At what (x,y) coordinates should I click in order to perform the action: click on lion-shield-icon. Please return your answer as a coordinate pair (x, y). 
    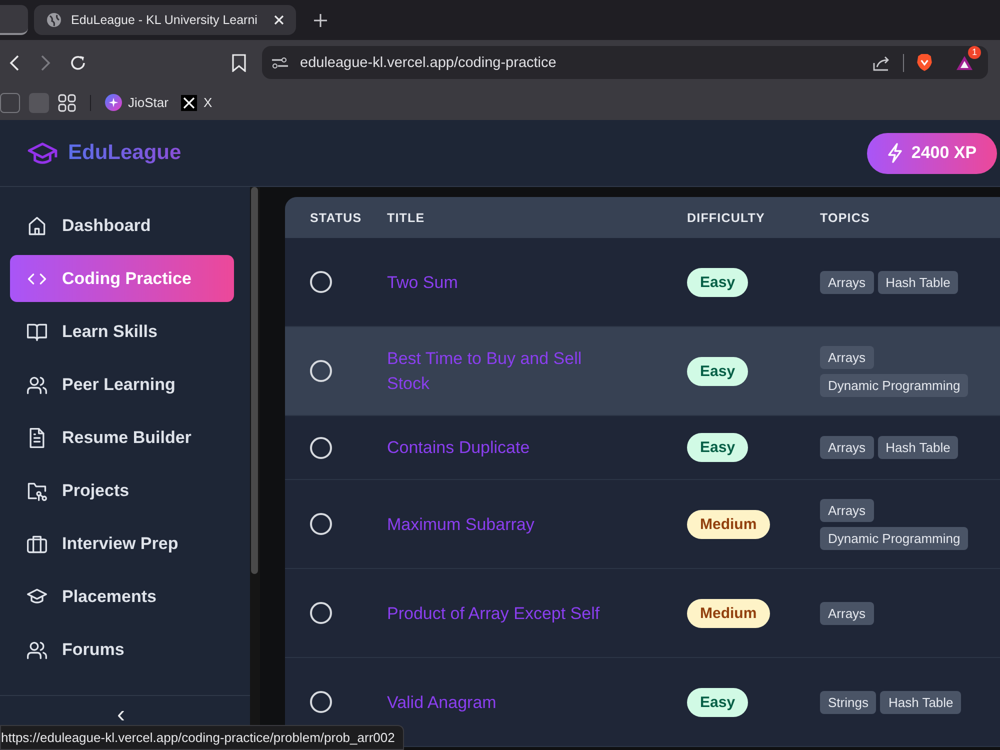
    Looking at the image, I should click on (924, 62).